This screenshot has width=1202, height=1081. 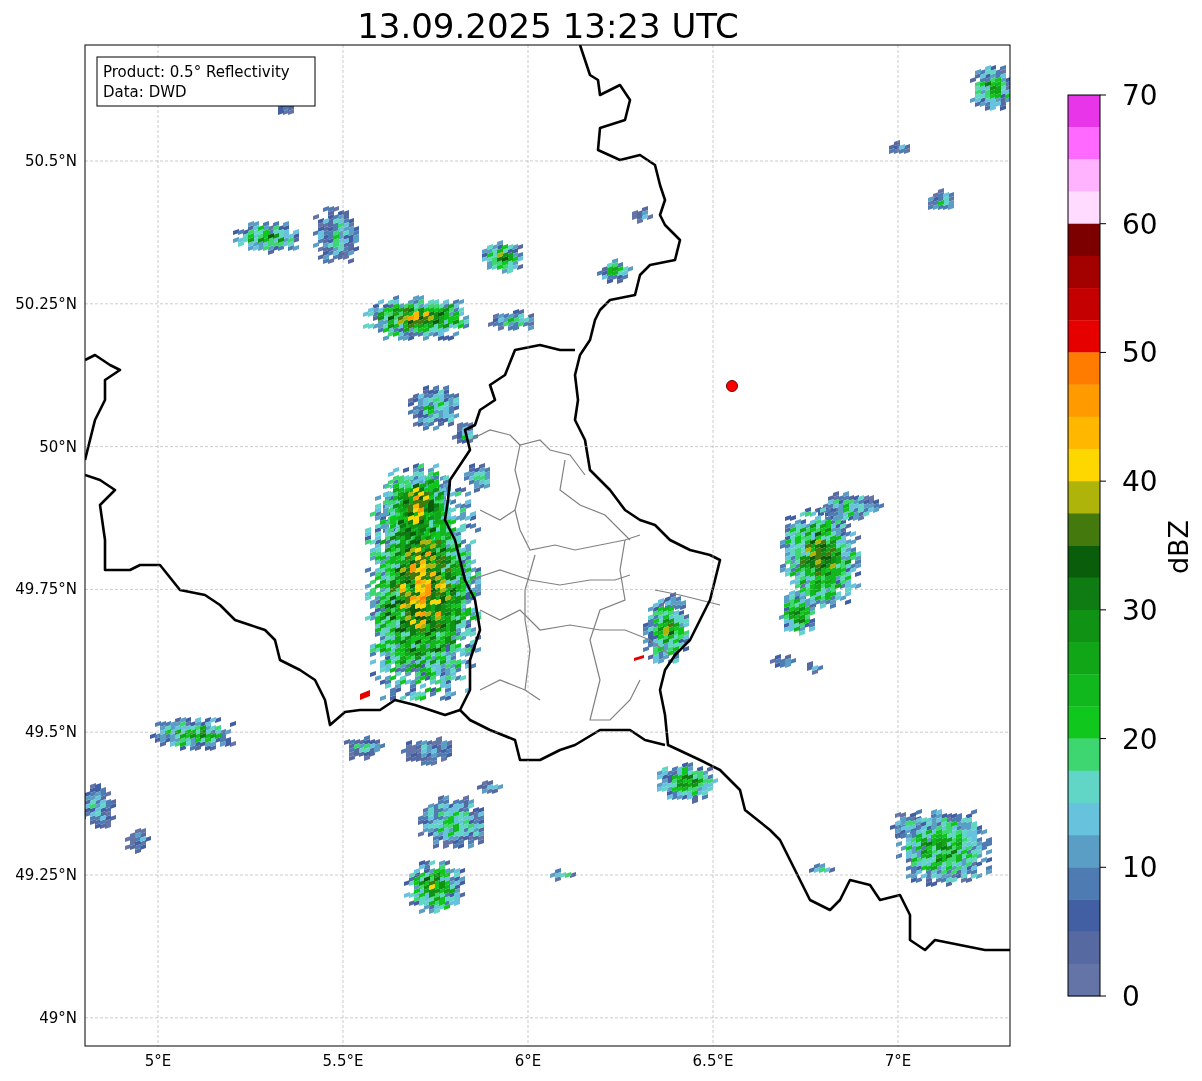 What do you see at coordinates (196, 72) in the screenshot?
I see `legend-text: Product: 0.5° Reflectivity` at bounding box center [196, 72].